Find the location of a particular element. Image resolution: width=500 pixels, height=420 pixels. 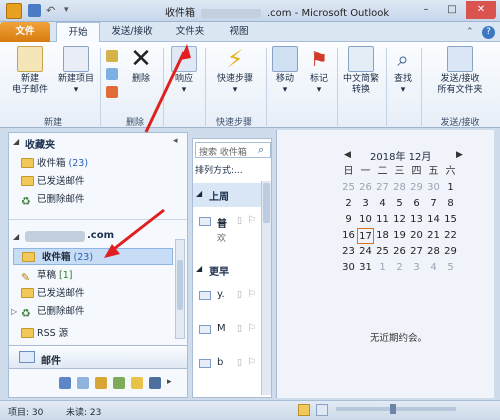

arrow-to-folder-tab is located at coordinates (167, 88).